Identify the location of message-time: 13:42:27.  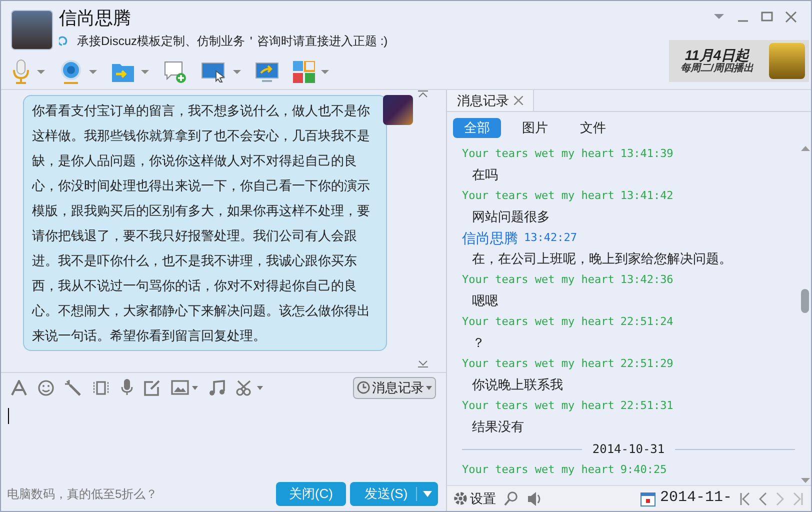
(550, 238).